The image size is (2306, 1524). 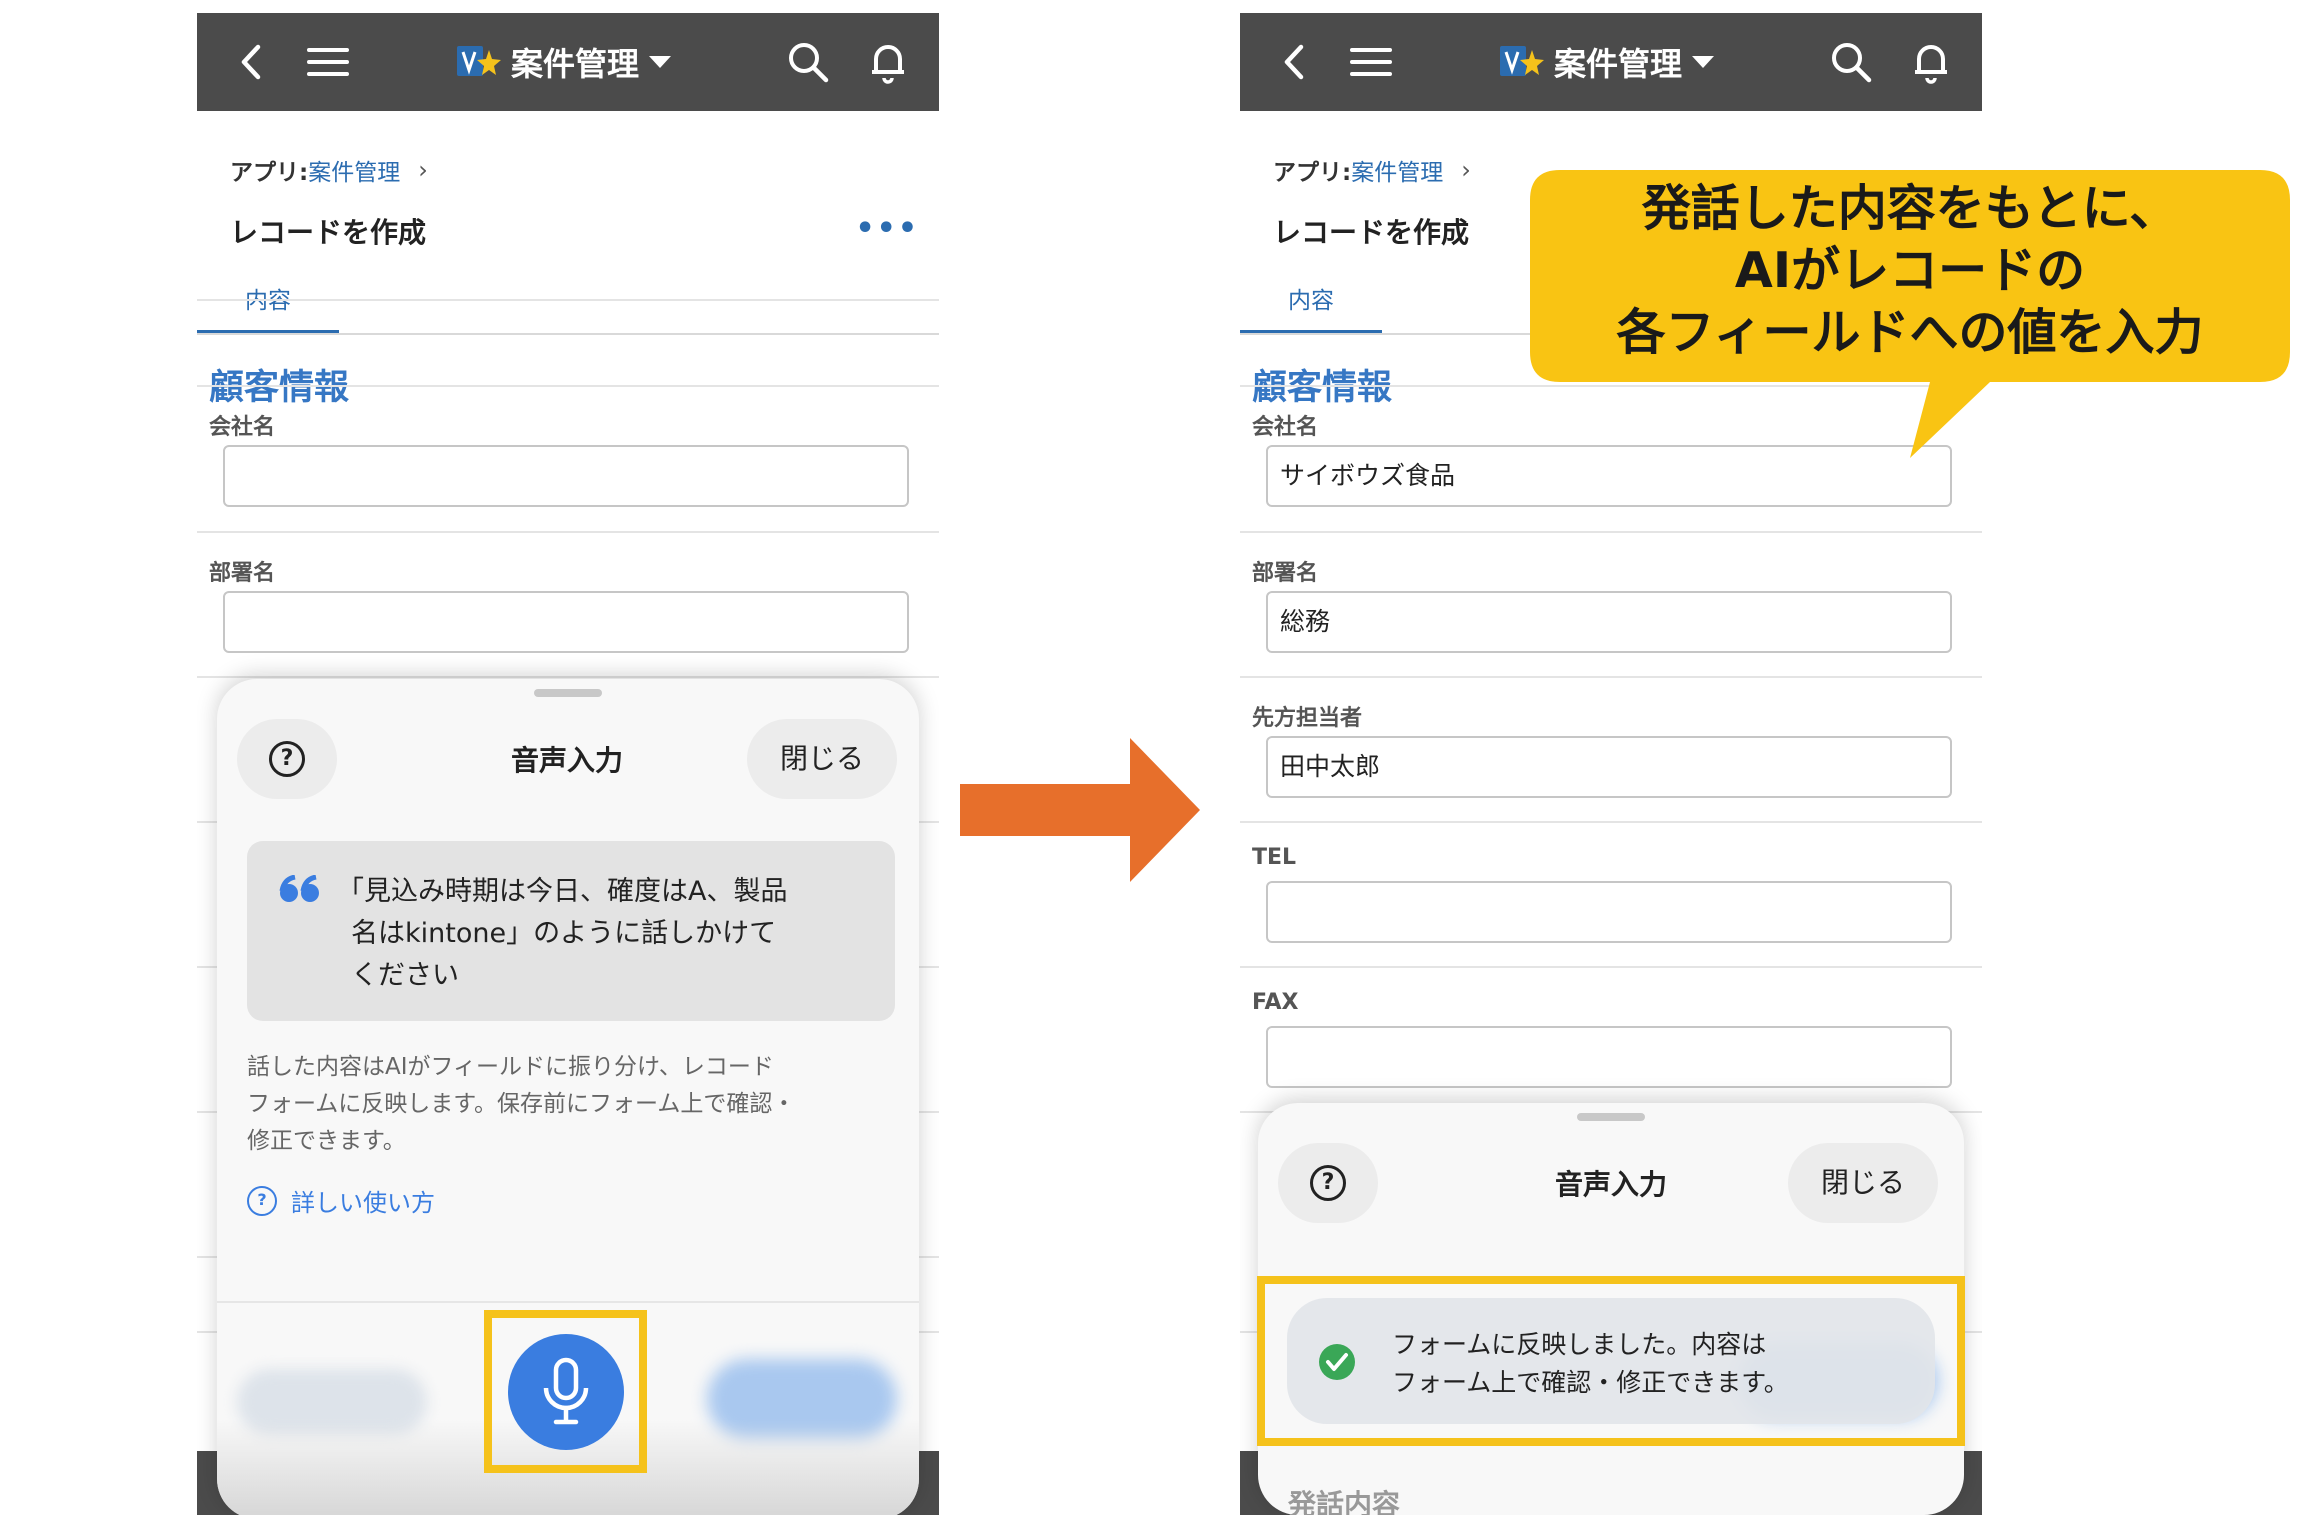 I want to click on utterance-section-label: 発話内容, so click(x=1344, y=1501).